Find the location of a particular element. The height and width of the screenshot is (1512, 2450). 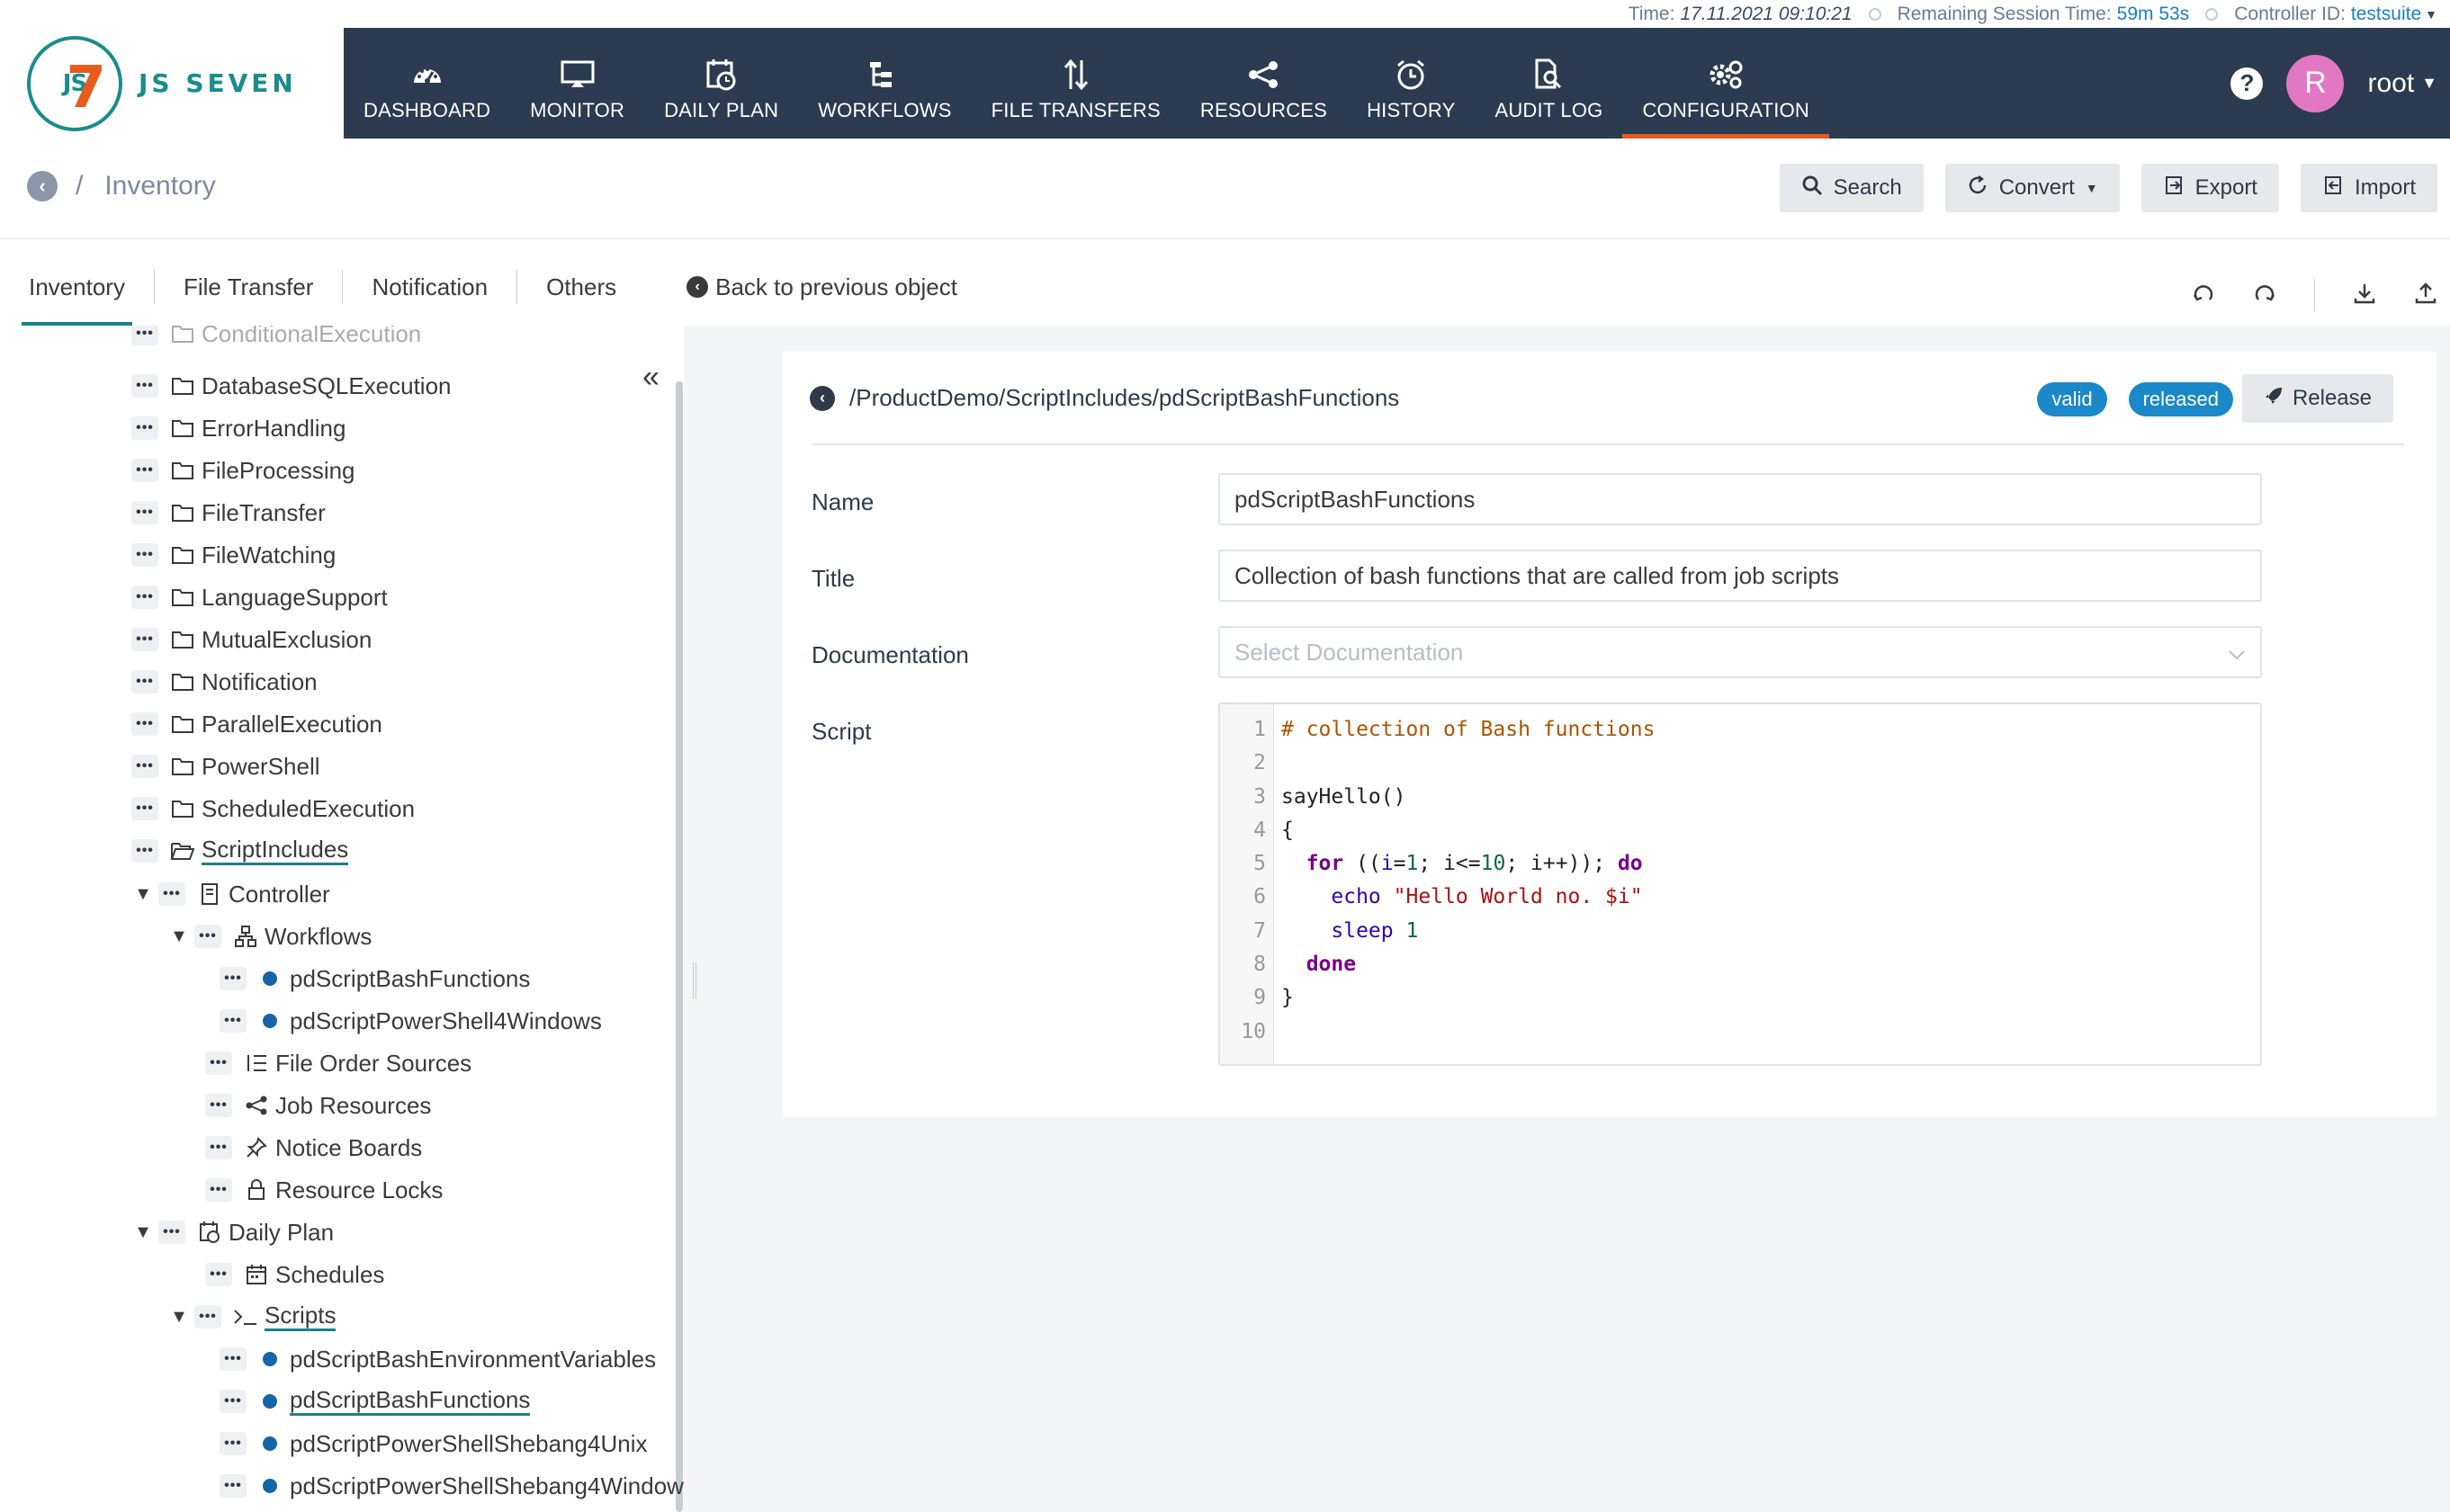

nav-daily-plan: DAILY PLAN is located at coordinates (721, 83).